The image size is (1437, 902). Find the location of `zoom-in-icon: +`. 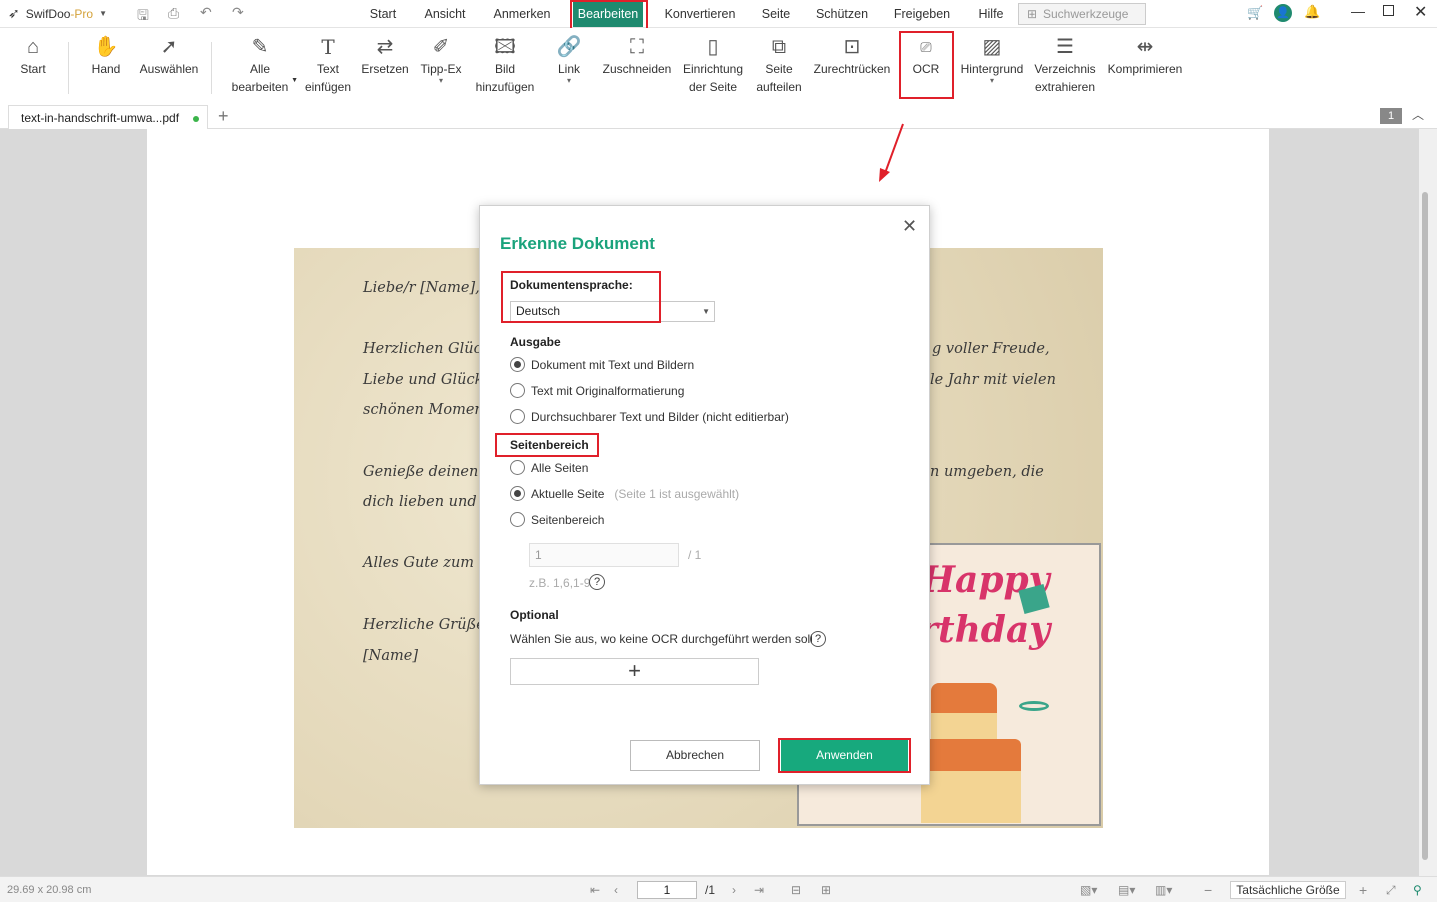

zoom-in-icon: + is located at coordinates (1363, 889).